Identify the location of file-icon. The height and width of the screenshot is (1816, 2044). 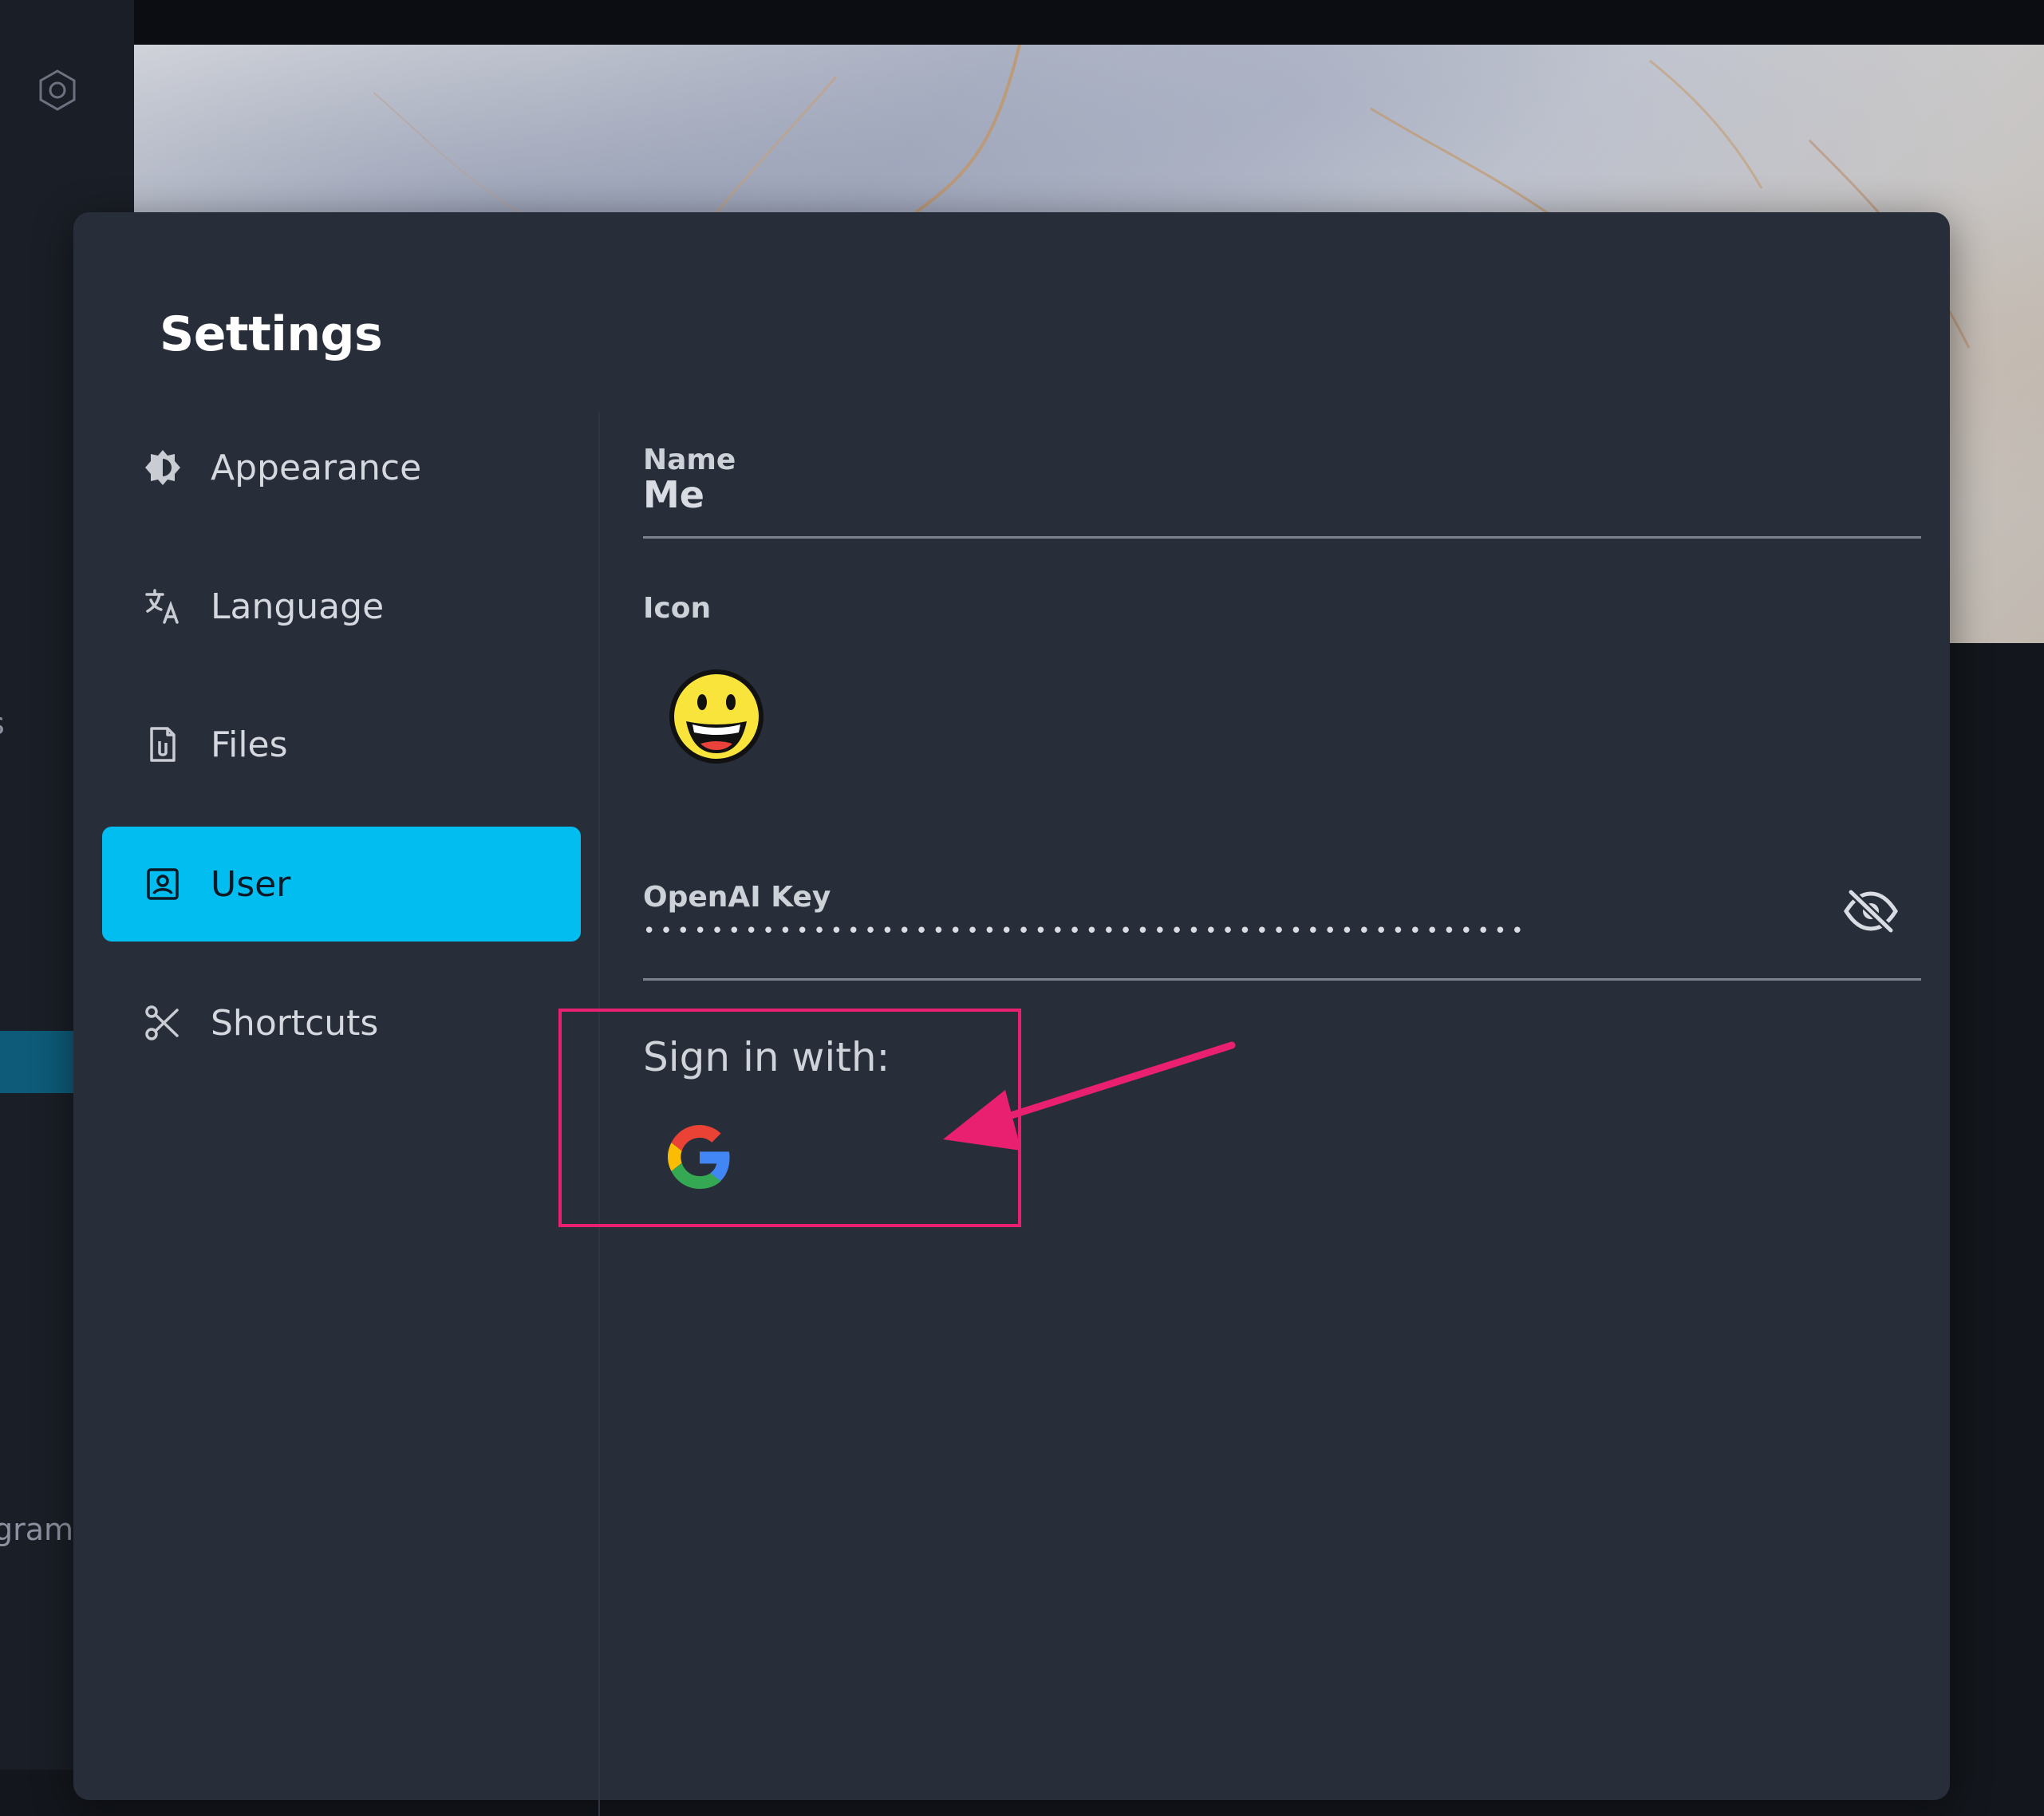
(163, 744).